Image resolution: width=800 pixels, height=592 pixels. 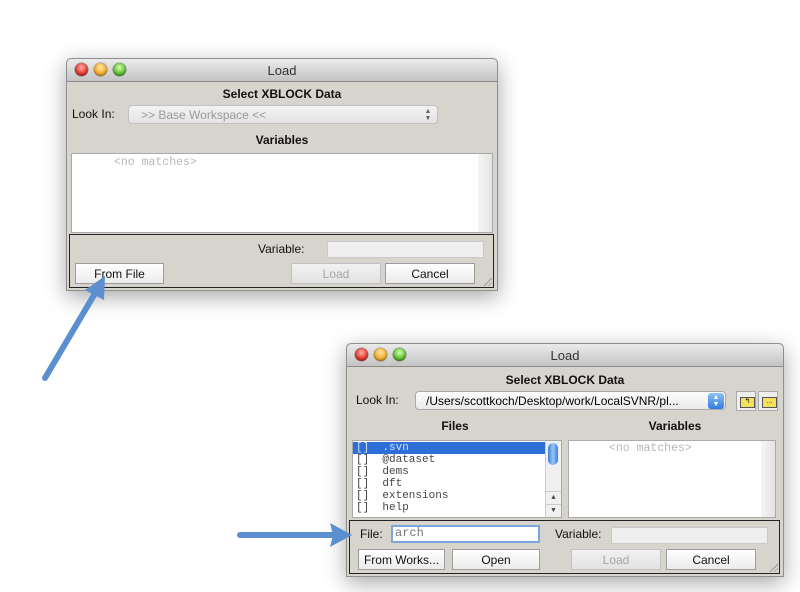 What do you see at coordinates (73, 328) in the screenshot?
I see `arrow-diagonal-icon` at bounding box center [73, 328].